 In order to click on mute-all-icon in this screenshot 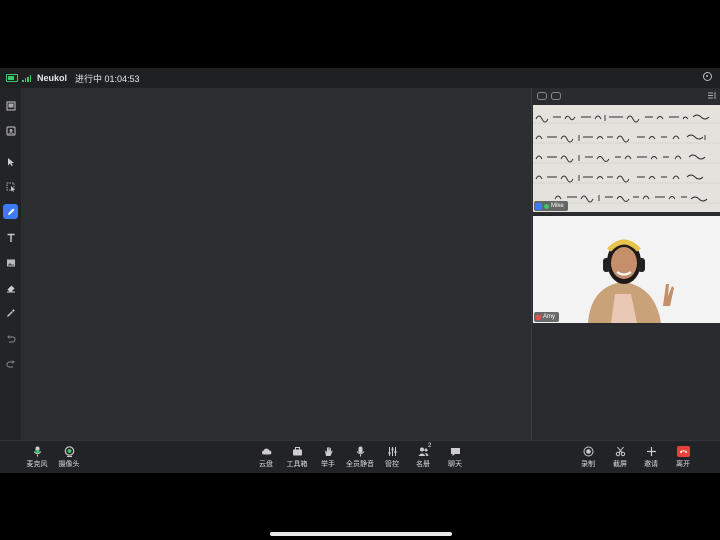, I will do `click(360, 451)`.